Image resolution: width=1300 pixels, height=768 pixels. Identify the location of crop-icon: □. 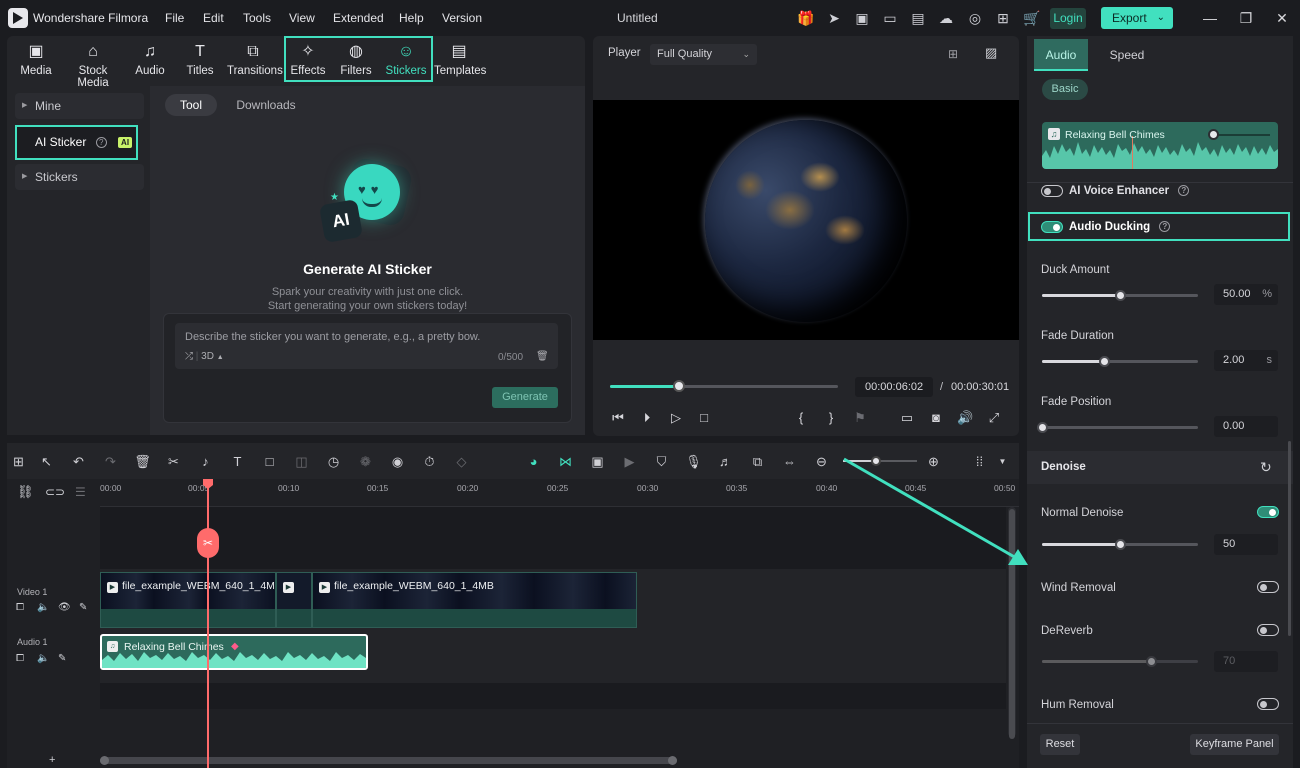
(269, 461).